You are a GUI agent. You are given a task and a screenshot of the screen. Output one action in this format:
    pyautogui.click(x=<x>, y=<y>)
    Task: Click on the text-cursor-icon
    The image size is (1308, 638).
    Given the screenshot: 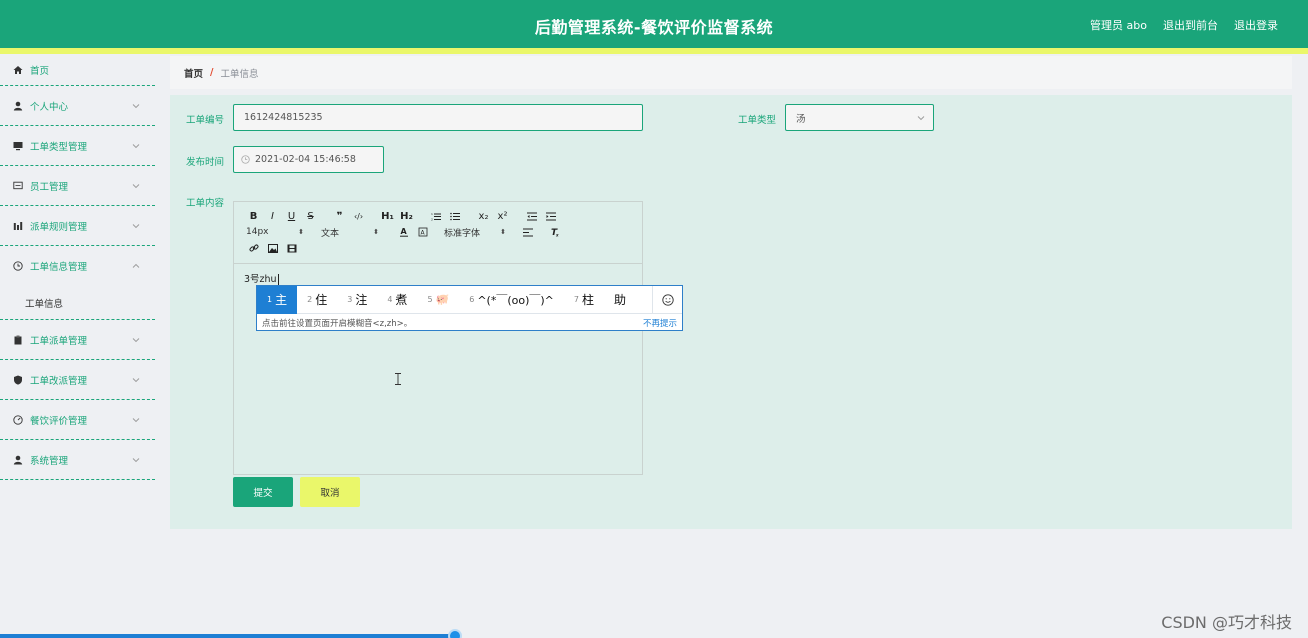 What is the action you would take?
    pyautogui.click(x=398, y=379)
    